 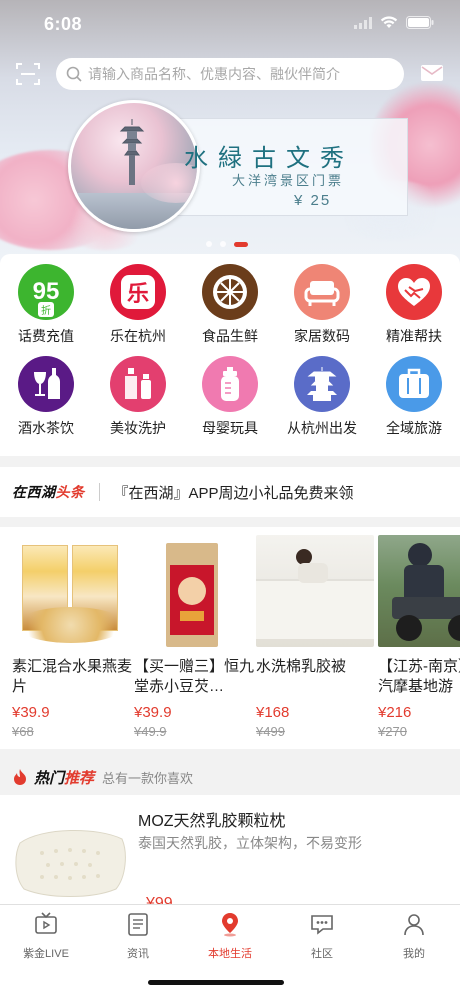 I want to click on product-original-price: ¥49.9, so click(x=150, y=731).